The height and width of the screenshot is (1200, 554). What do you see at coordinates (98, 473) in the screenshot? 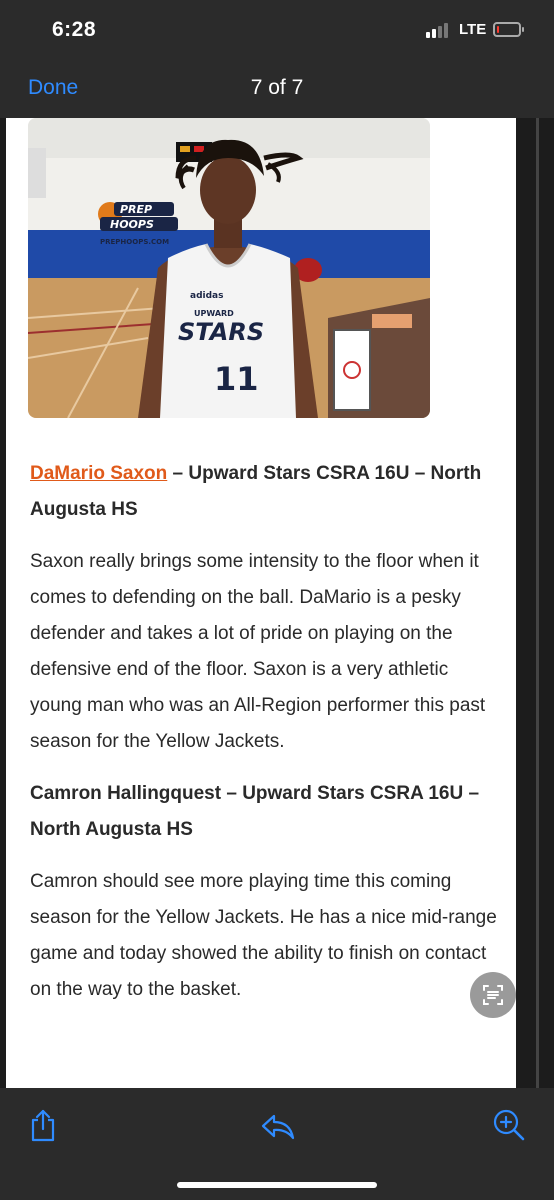
I see `player-name-link: DaMario Saxon` at bounding box center [98, 473].